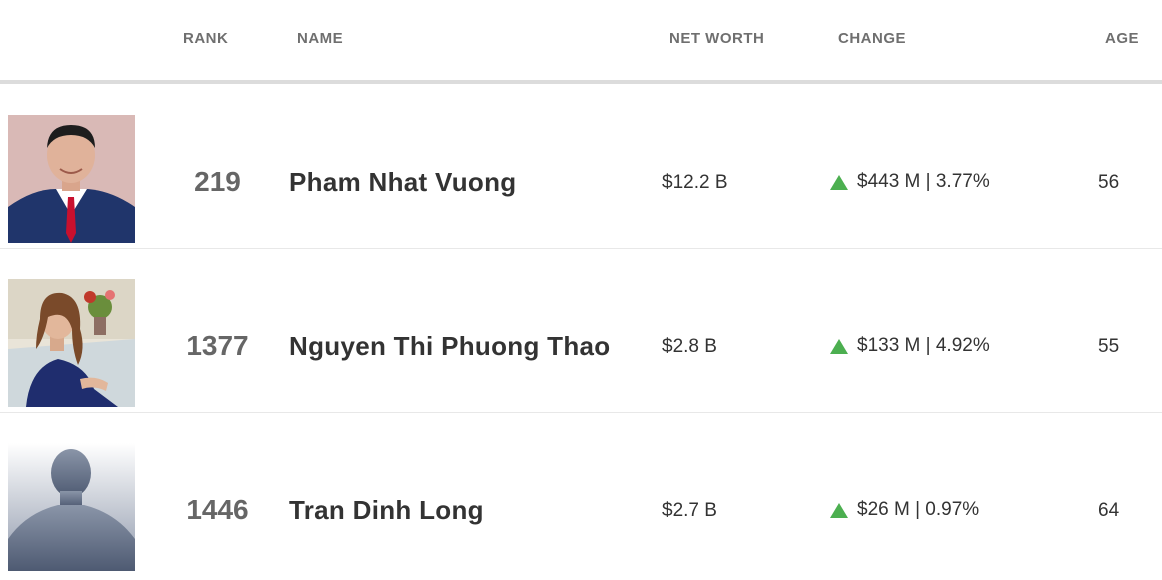 This screenshot has width=1162, height=580. I want to click on rank-value: 1377, so click(217, 345).